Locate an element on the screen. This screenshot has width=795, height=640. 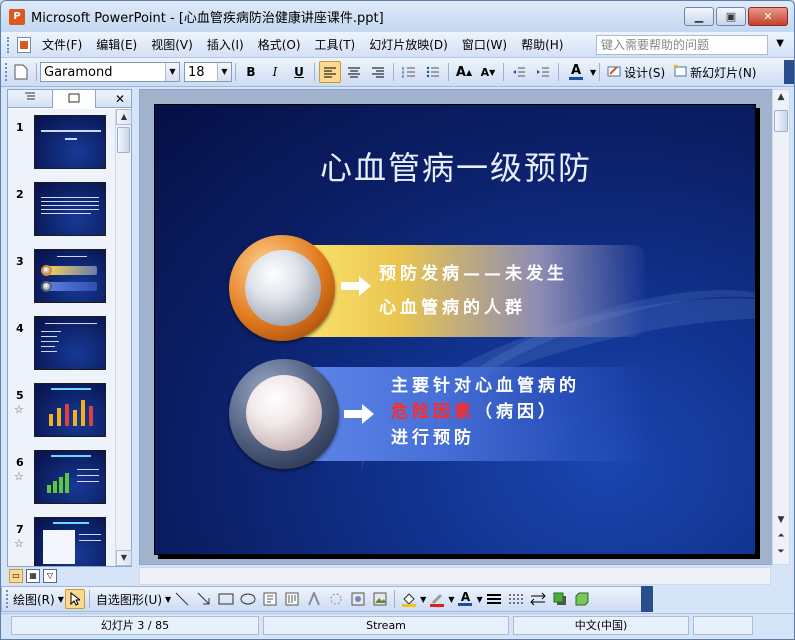
design-button: 设计(S) is located at coordinates (636, 72).